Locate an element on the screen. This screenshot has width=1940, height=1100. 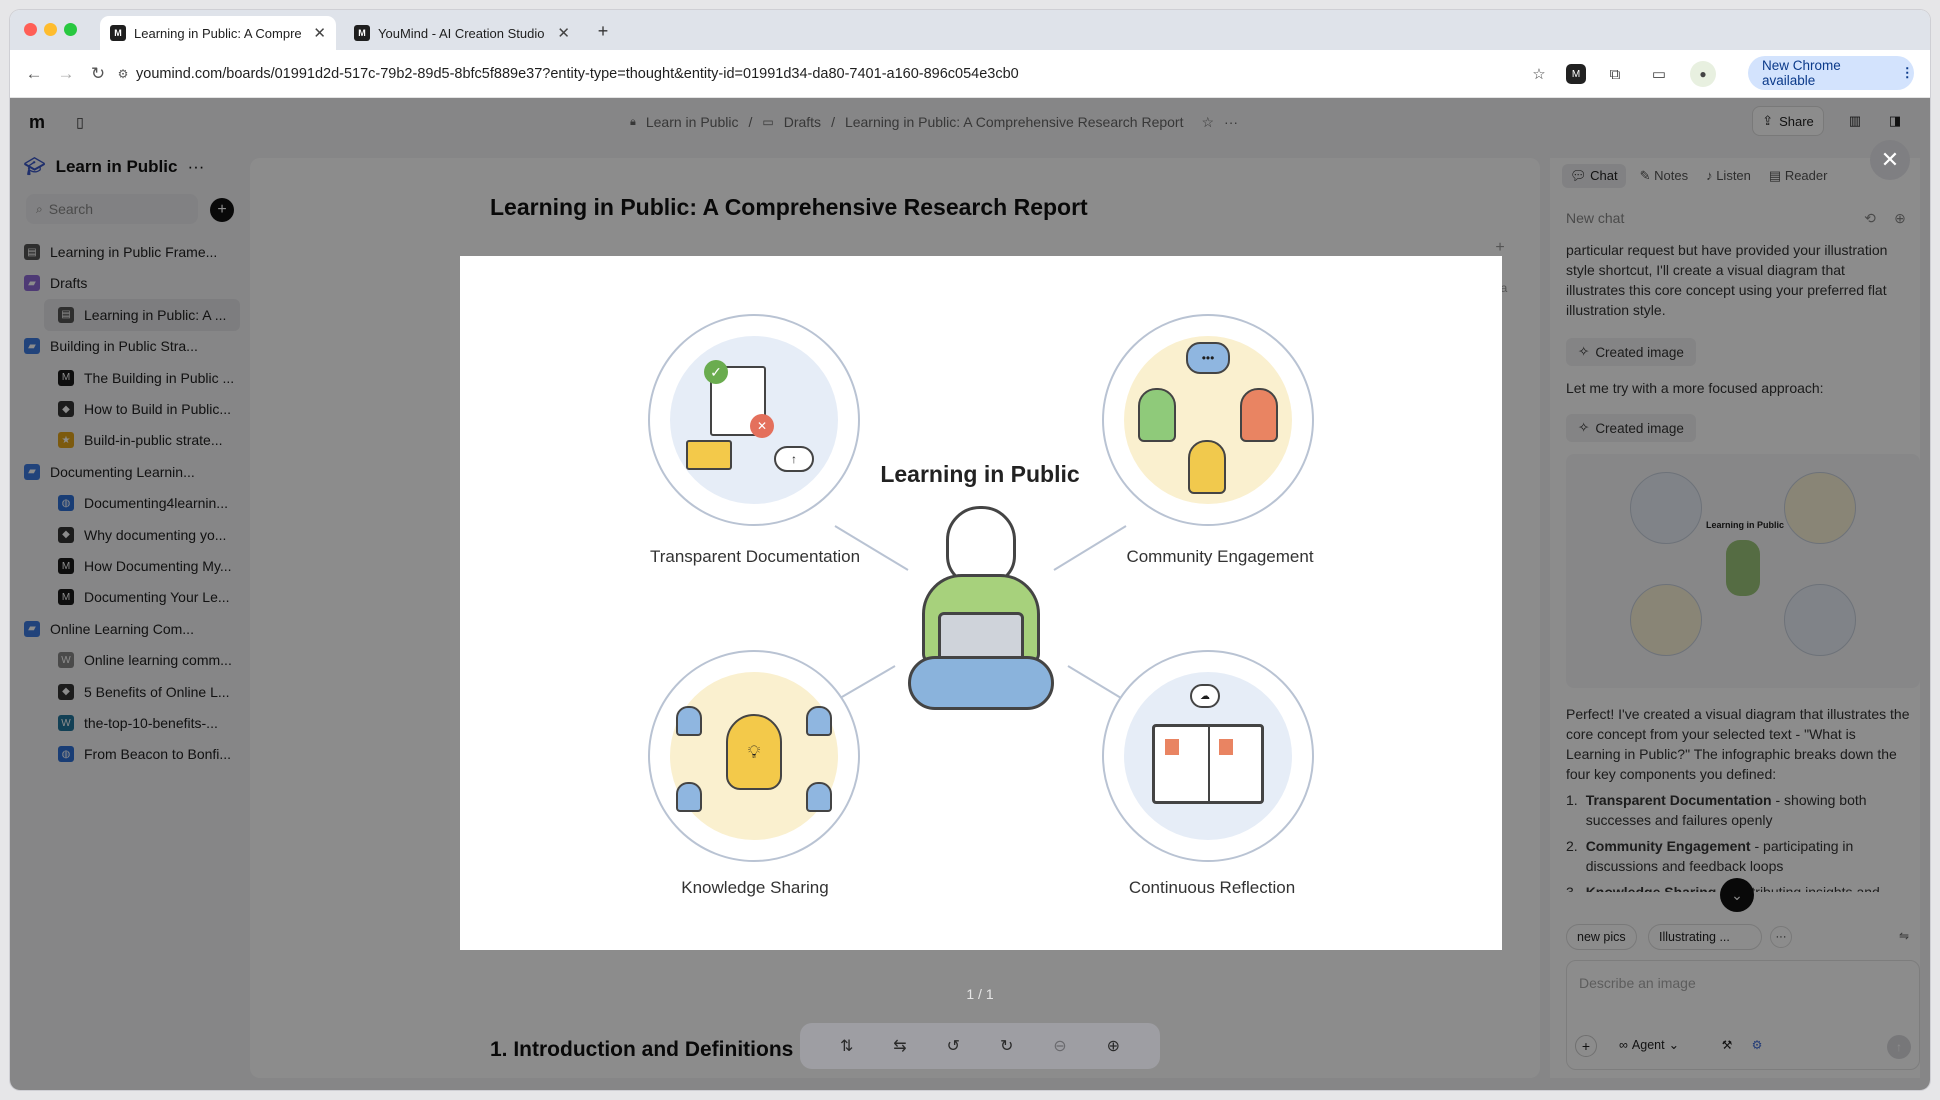
image-toolbar: ⇅ ⇆ ↺ ↻ ⊖ ⊕ is located at coordinates (980, 1046).